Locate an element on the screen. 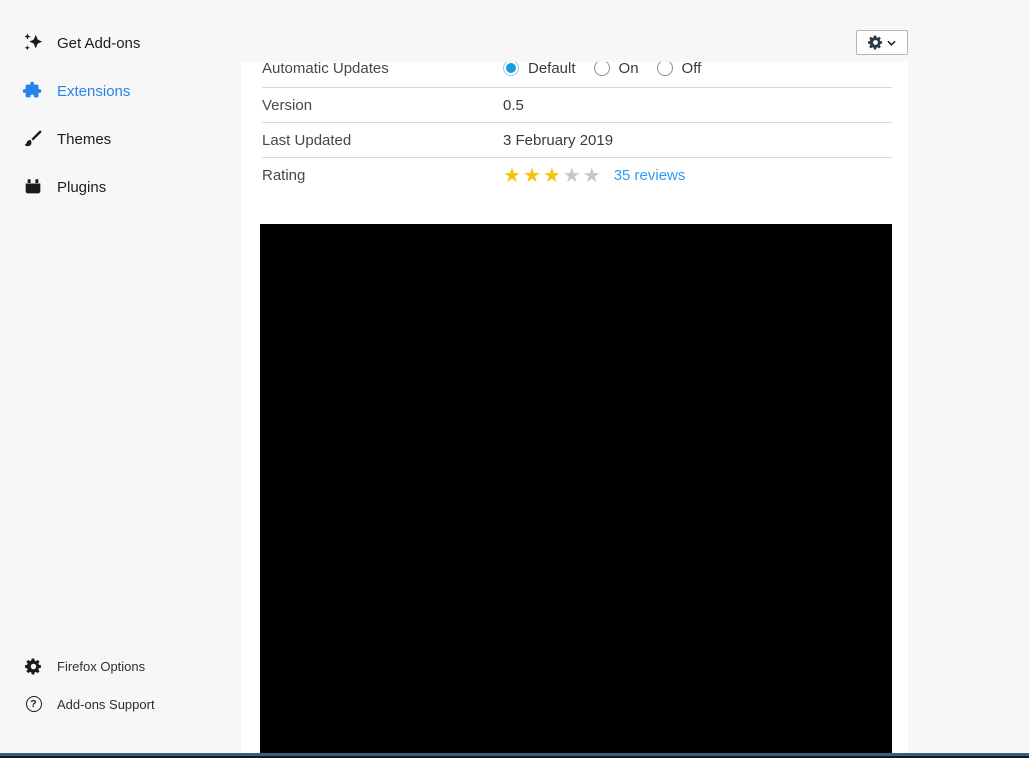  automatic-updates-label: Automatic Updates is located at coordinates (325, 69).